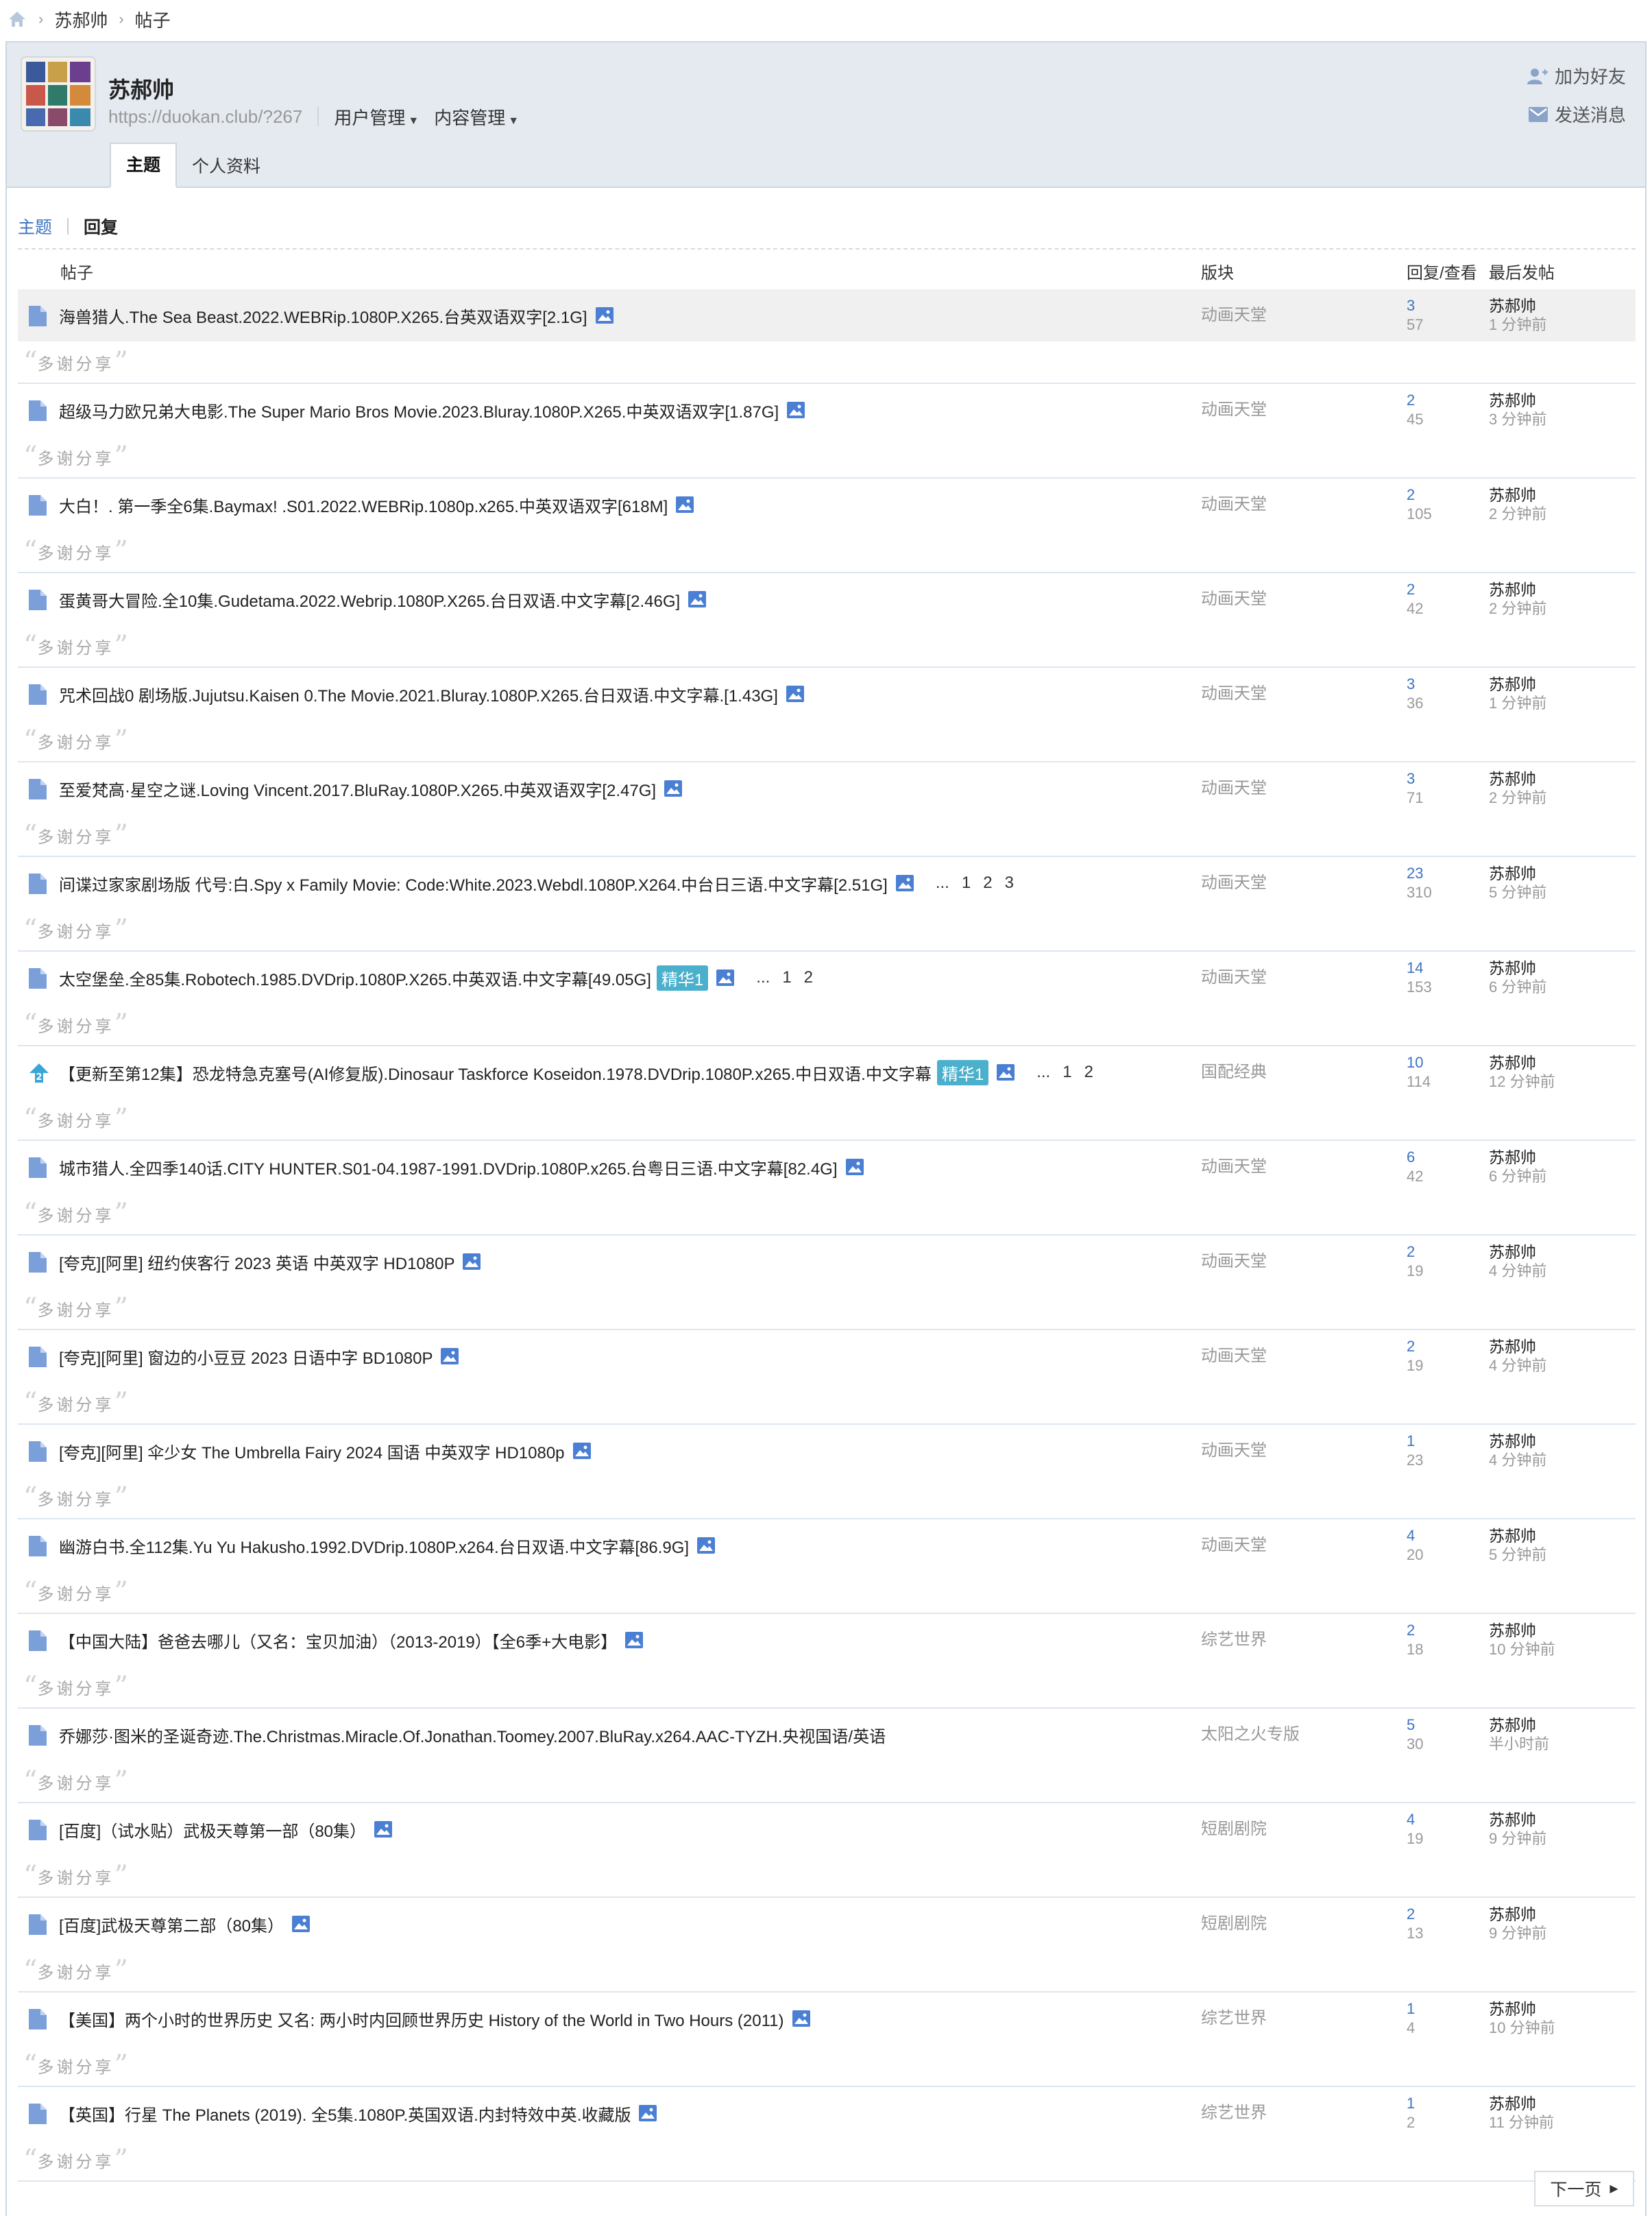 The height and width of the screenshot is (2216, 1652). I want to click on last-post-time: 1 分钟前, so click(1517, 704).